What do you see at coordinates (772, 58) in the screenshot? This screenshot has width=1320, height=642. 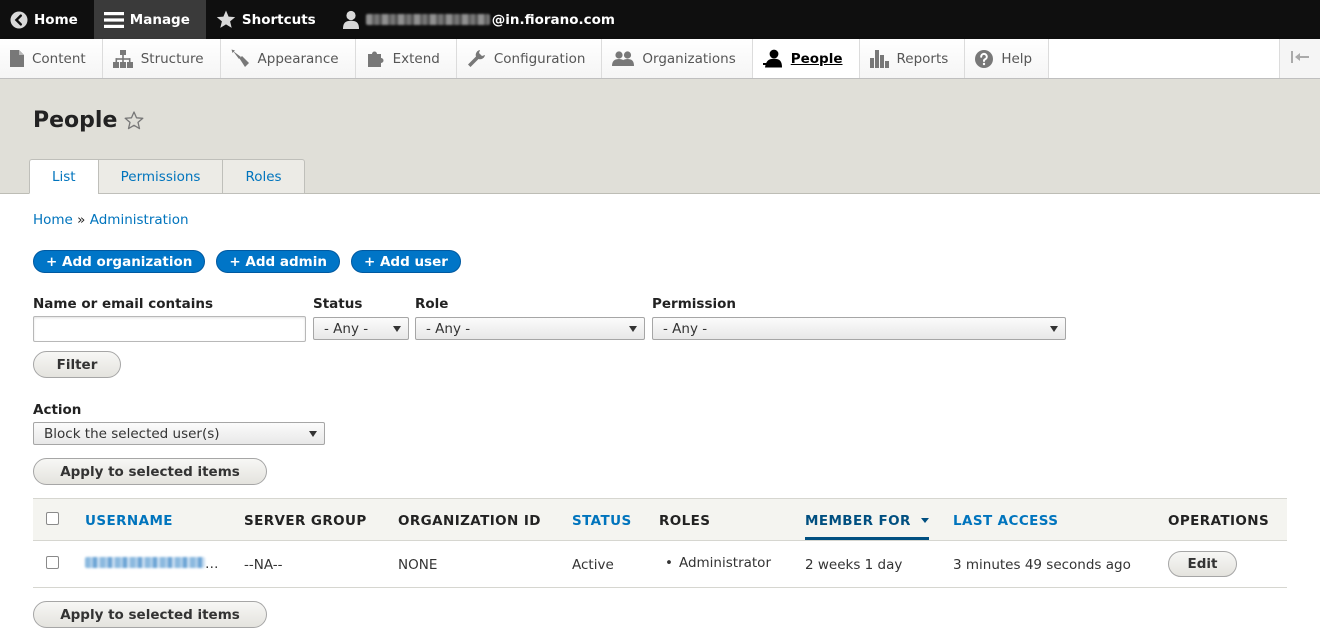 I see `person-icon` at bounding box center [772, 58].